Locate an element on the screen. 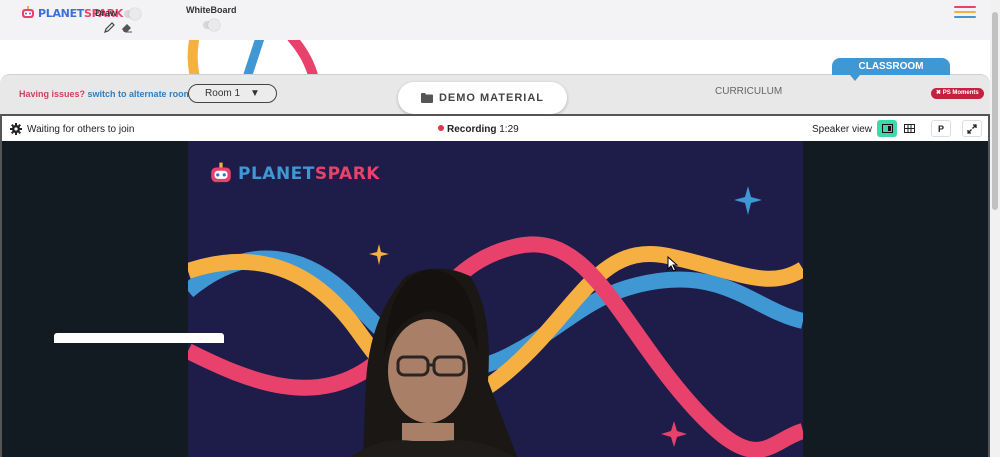 The image size is (1000, 457). grid-icon is located at coordinates (909, 128).